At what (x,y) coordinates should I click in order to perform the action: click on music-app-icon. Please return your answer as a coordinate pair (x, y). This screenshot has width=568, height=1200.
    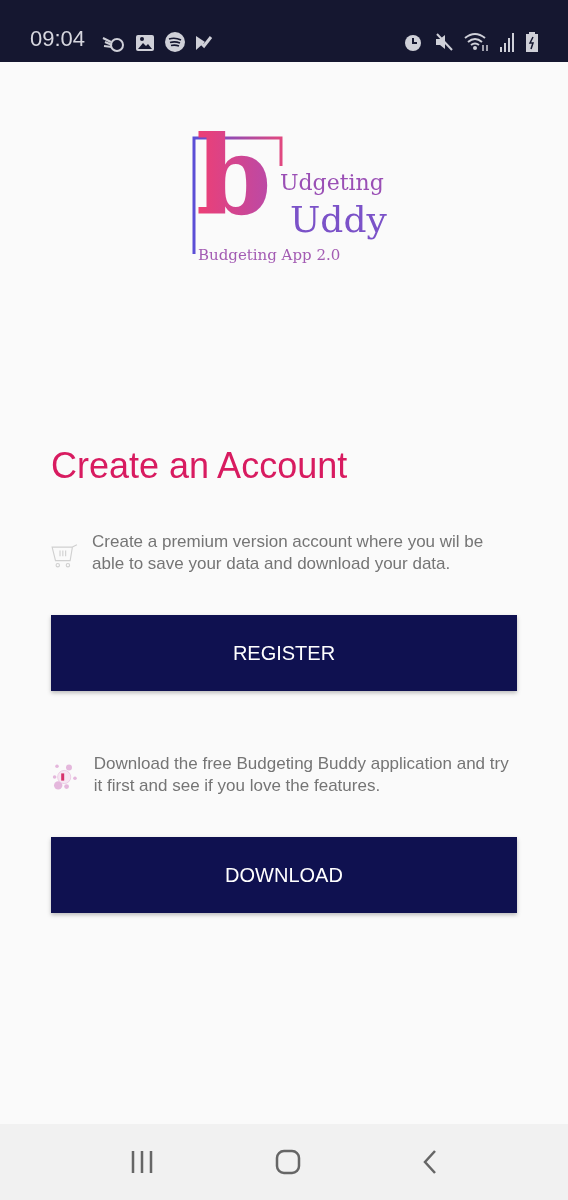
    Looking at the image, I should click on (175, 42).